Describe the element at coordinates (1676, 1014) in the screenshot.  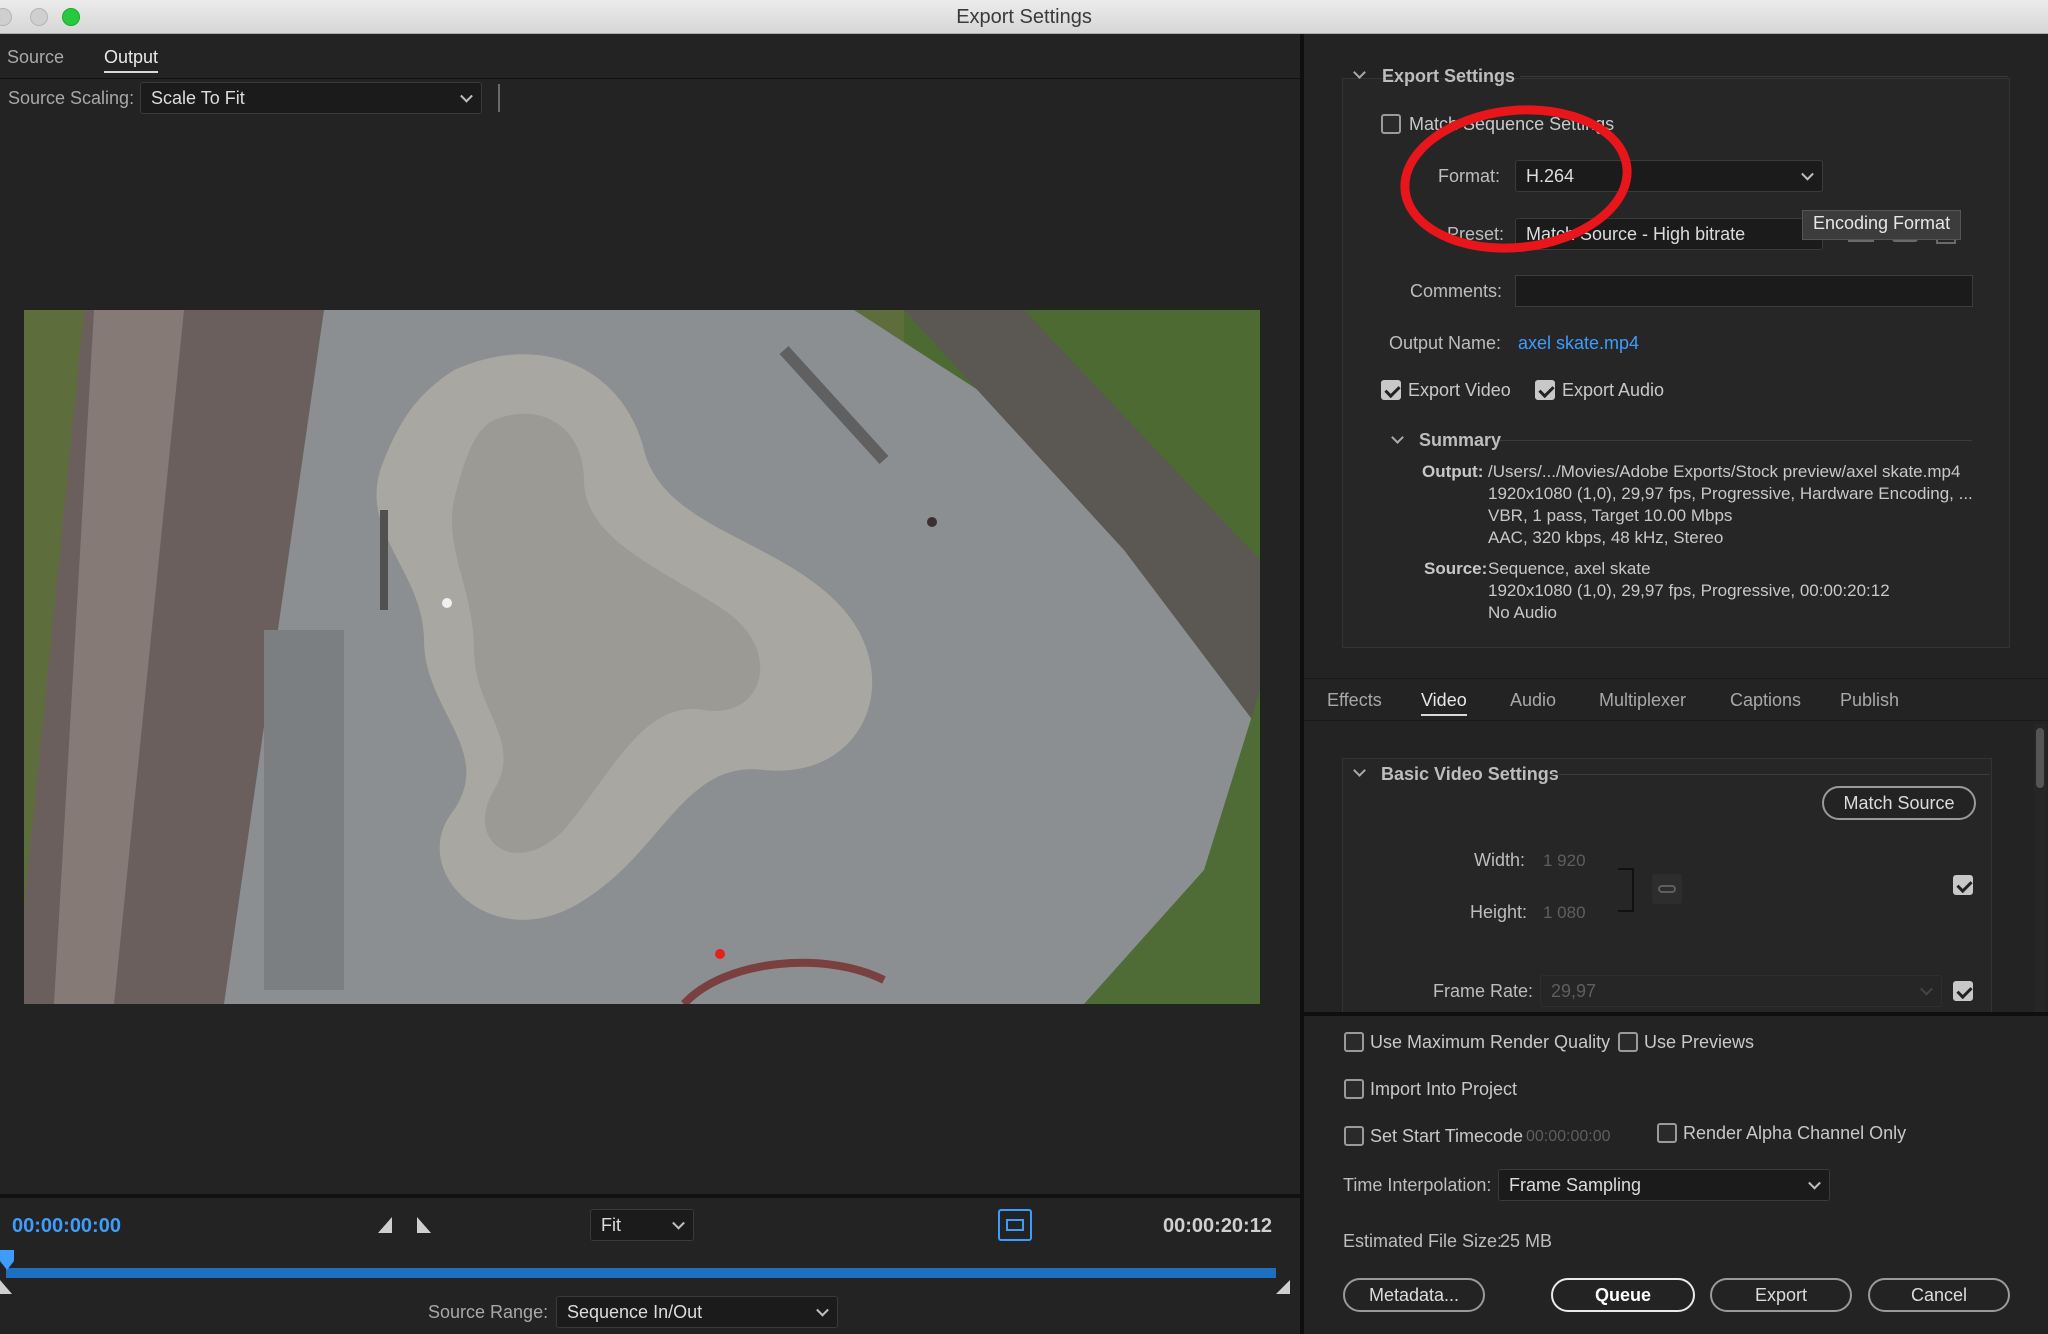
I see `bottom-divider` at that location.